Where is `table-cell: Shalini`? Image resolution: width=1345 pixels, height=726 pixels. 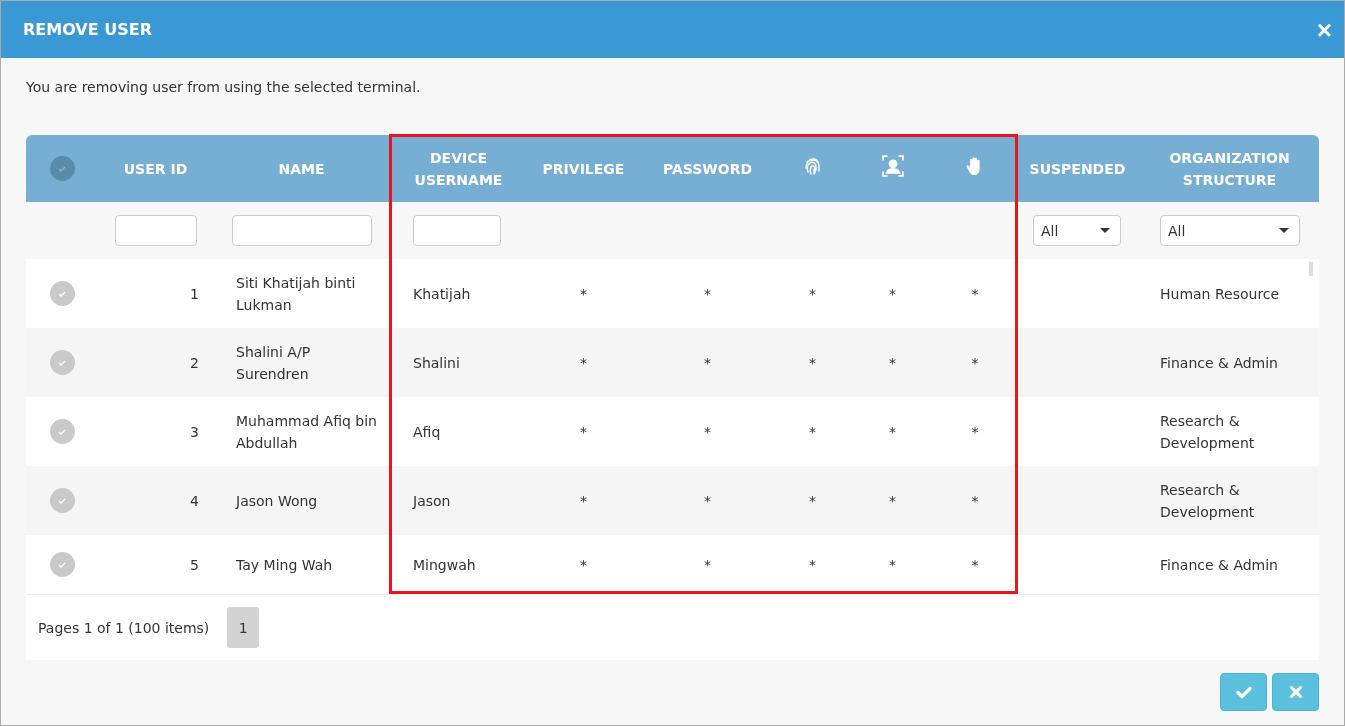
table-cell: Shalini is located at coordinates (436, 362).